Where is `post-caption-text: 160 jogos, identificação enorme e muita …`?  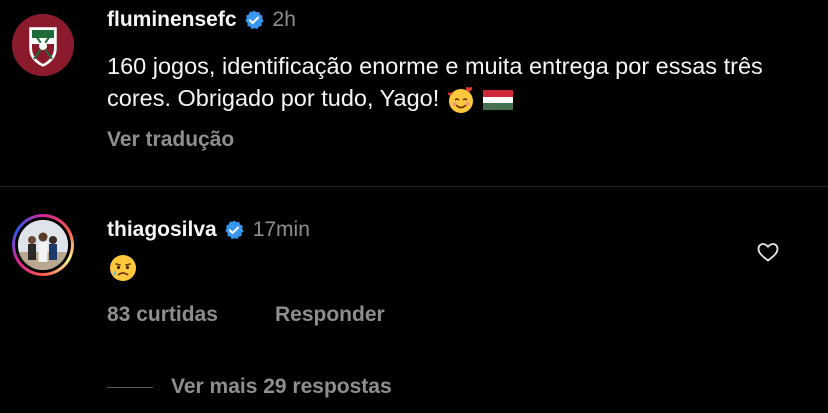 post-caption-text: 160 jogos, identificação enorme e muita … is located at coordinates (435, 82).